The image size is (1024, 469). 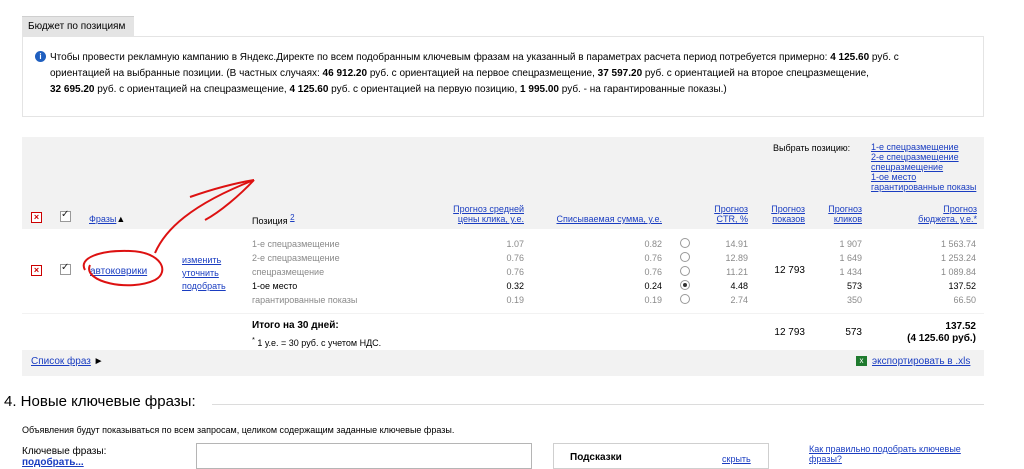 What do you see at coordinates (653, 300) in the screenshot?
I see `row-charged: 0.19` at bounding box center [653, 300].